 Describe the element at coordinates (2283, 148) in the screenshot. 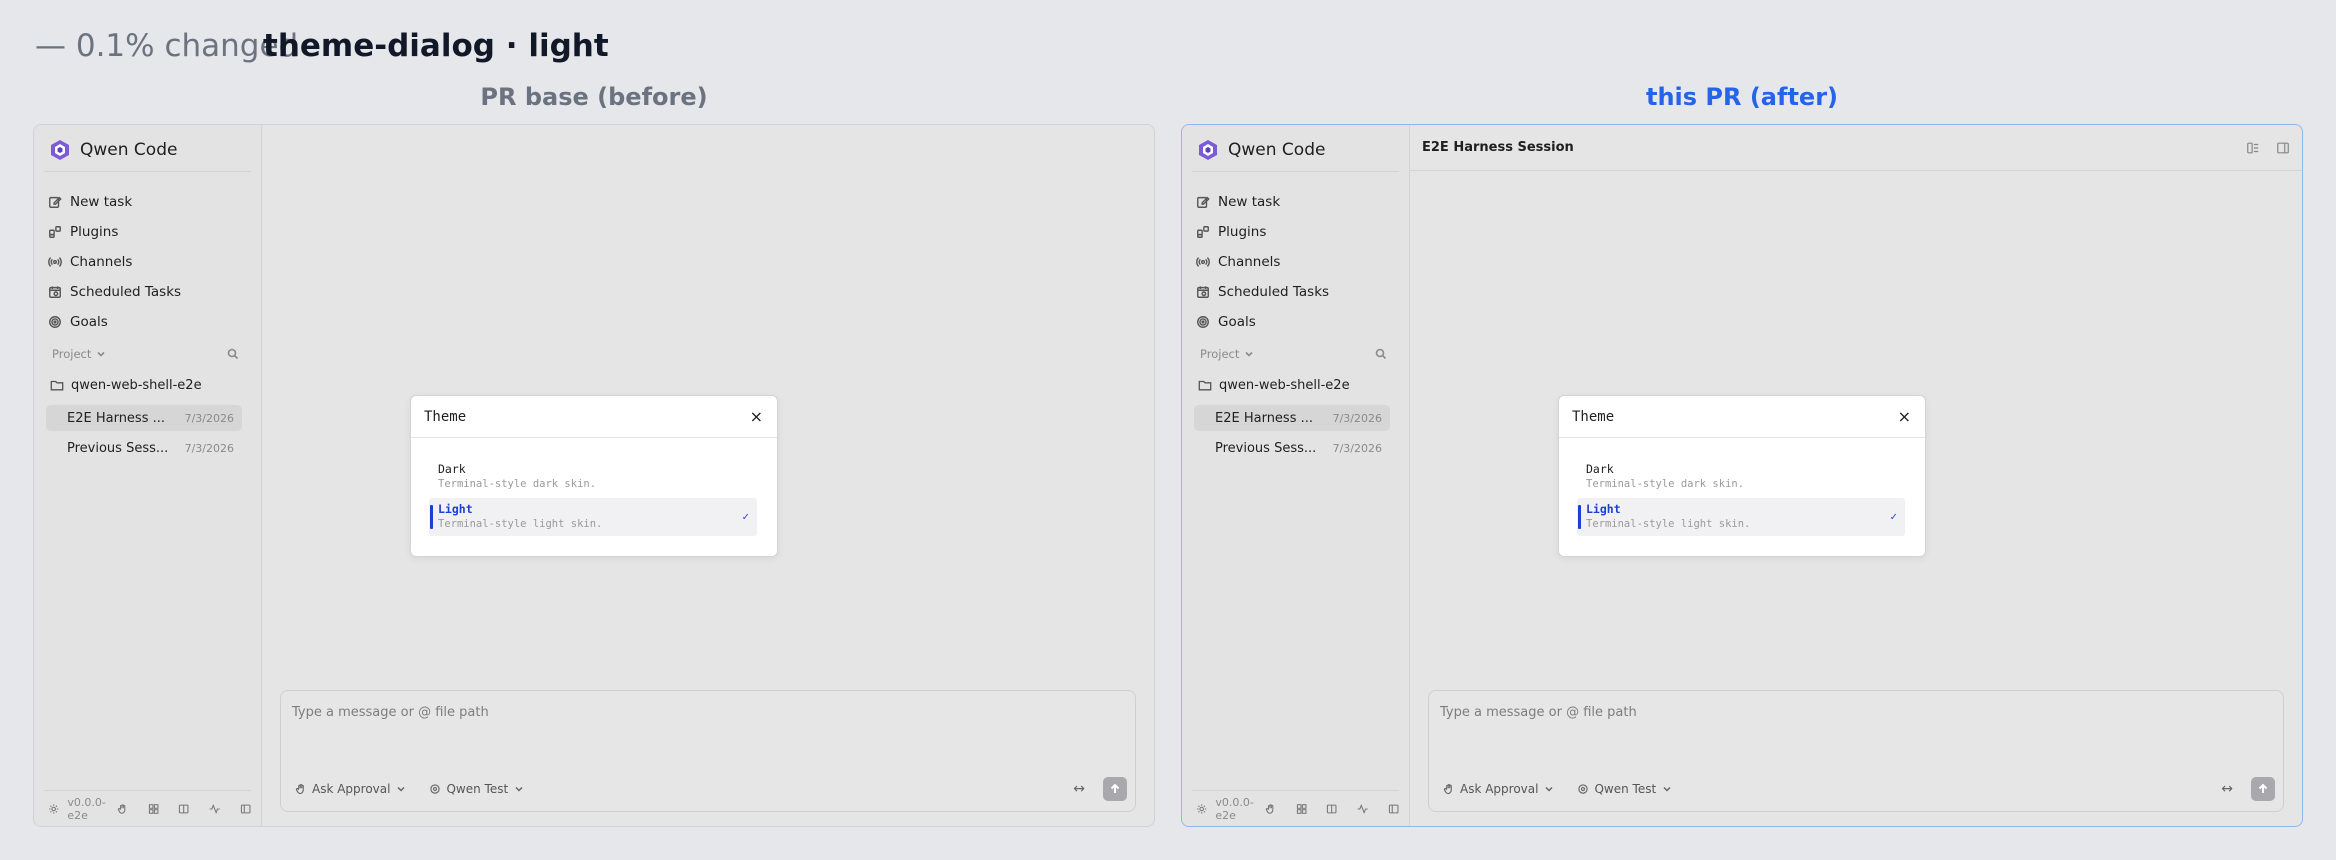

I see `panel-right-icon` at that location.